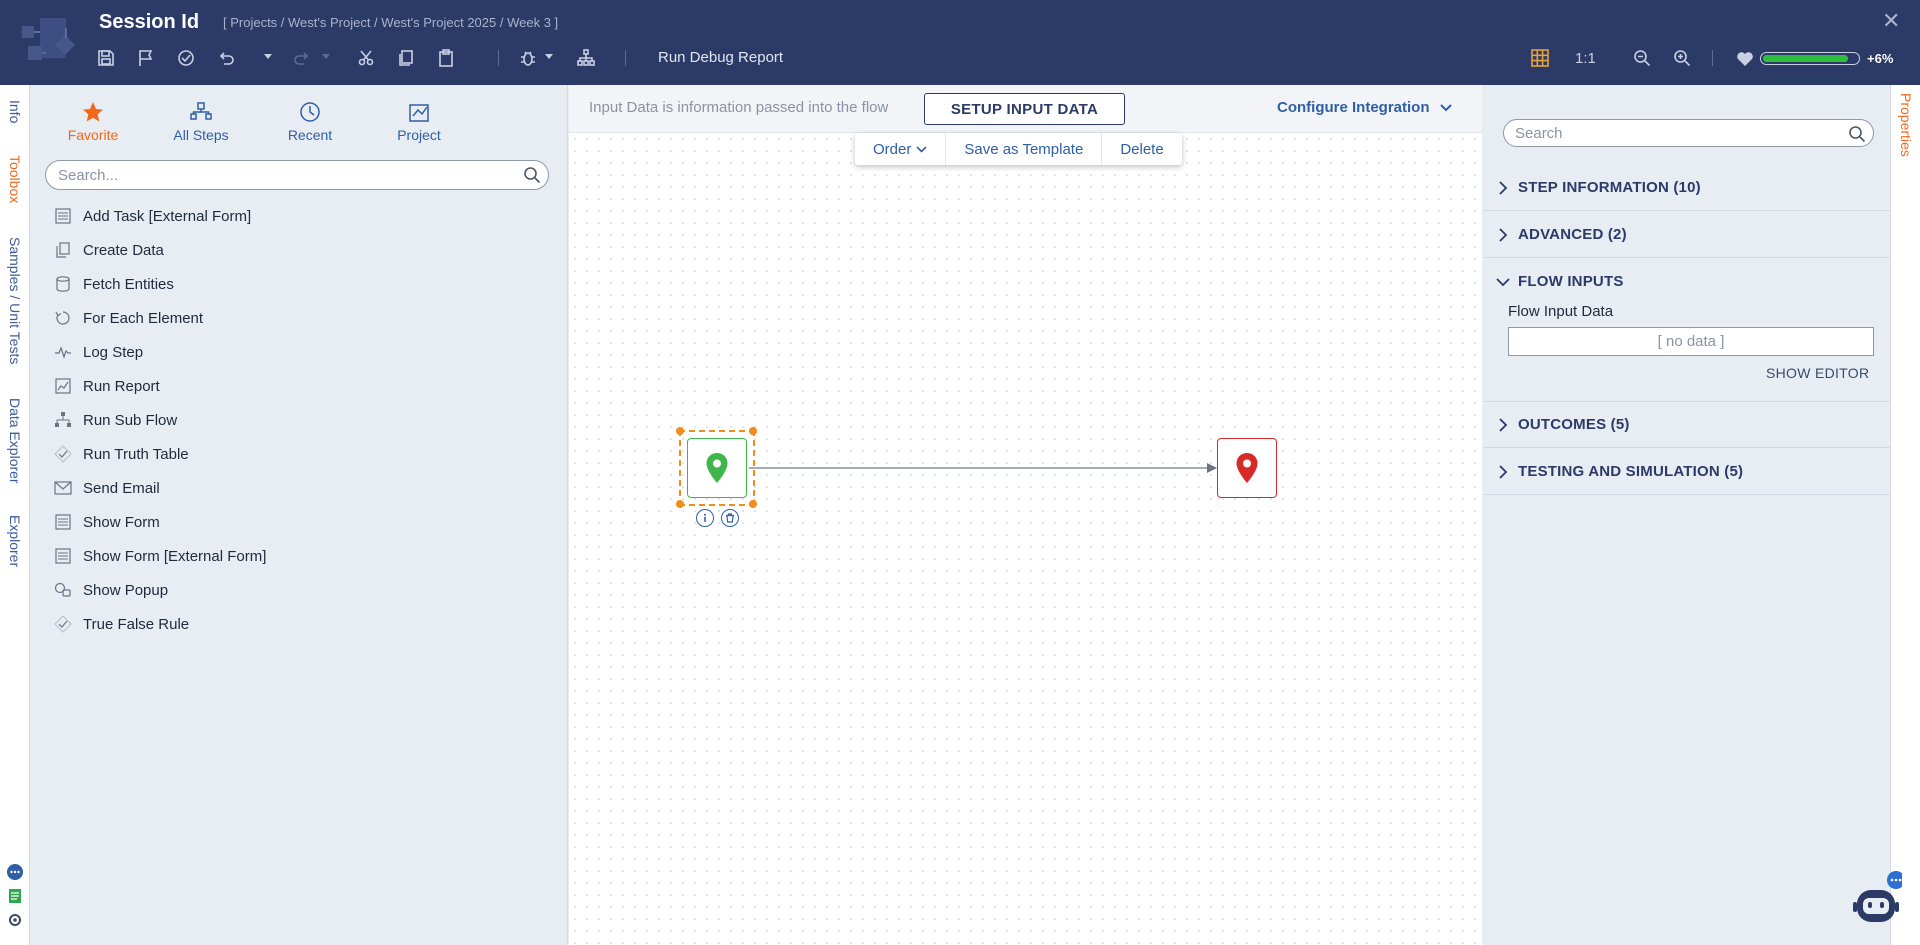 This screenshot has height=945, width=1920. What do you see at coordinates (1024, 109) in the screenshot?
I see `setup-input-data-button: SETUP INPUT DATA` at bounding box center [1024, 109].